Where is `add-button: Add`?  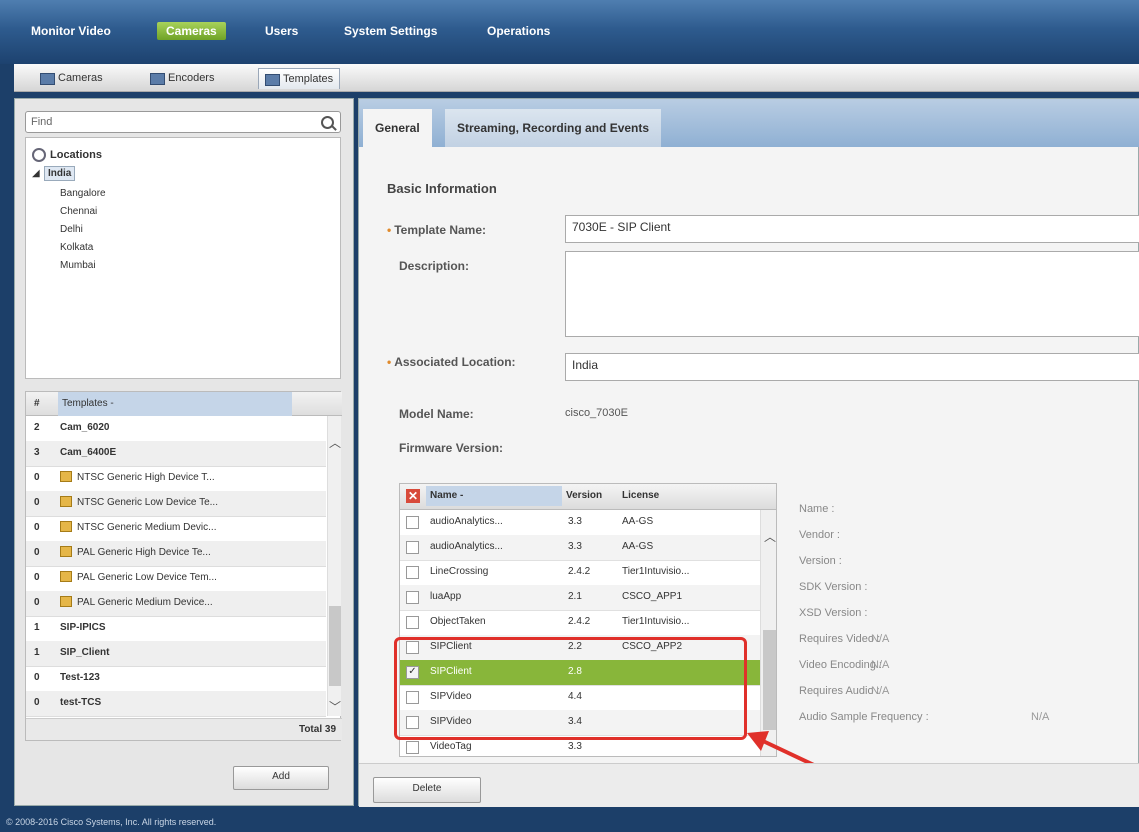 add-button: Add is located at coordinates (281, 778).